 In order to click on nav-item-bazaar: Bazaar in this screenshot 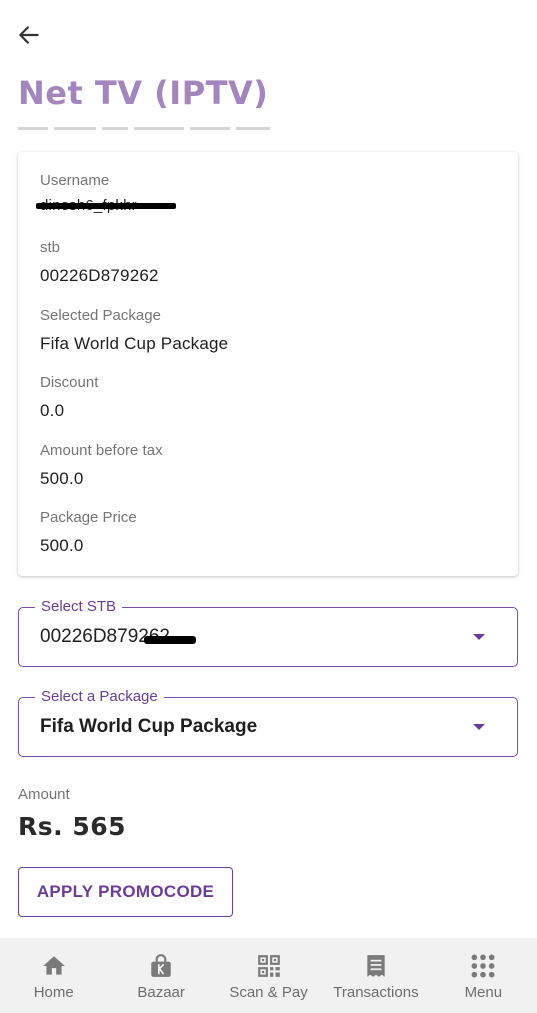, I will do `click(160, 975)`.